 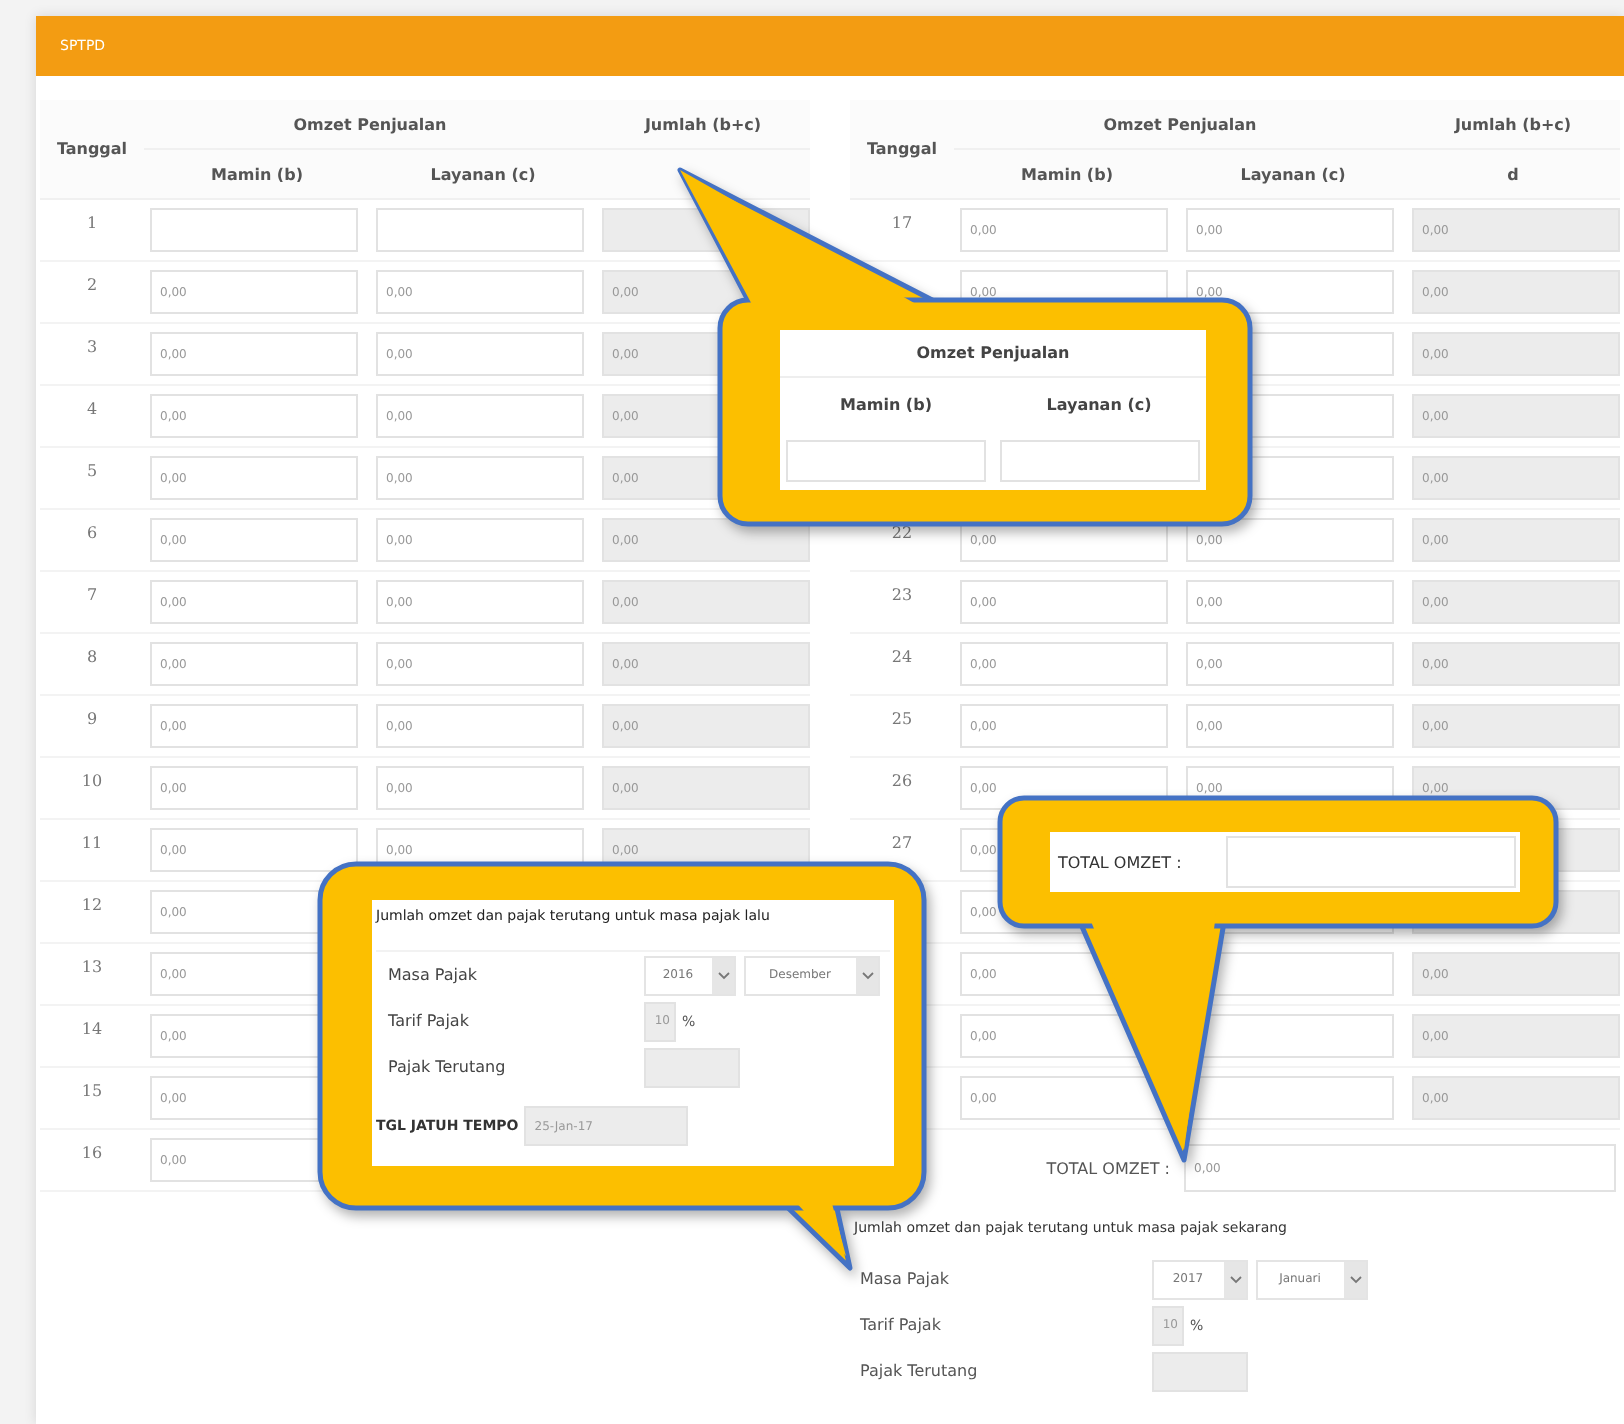 What do you see at coordinates (92, 659) in the screenshot?
I see `row-number: 8` at bounding box center [92, 659].